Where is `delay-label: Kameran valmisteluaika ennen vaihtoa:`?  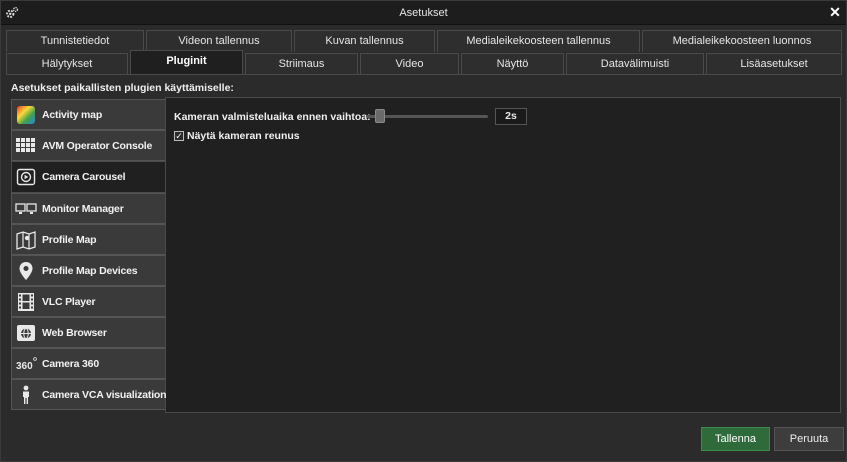 delay-label: Kameran valmisteluaika ennen vaihtoa: is located at coordinates (272, 117).